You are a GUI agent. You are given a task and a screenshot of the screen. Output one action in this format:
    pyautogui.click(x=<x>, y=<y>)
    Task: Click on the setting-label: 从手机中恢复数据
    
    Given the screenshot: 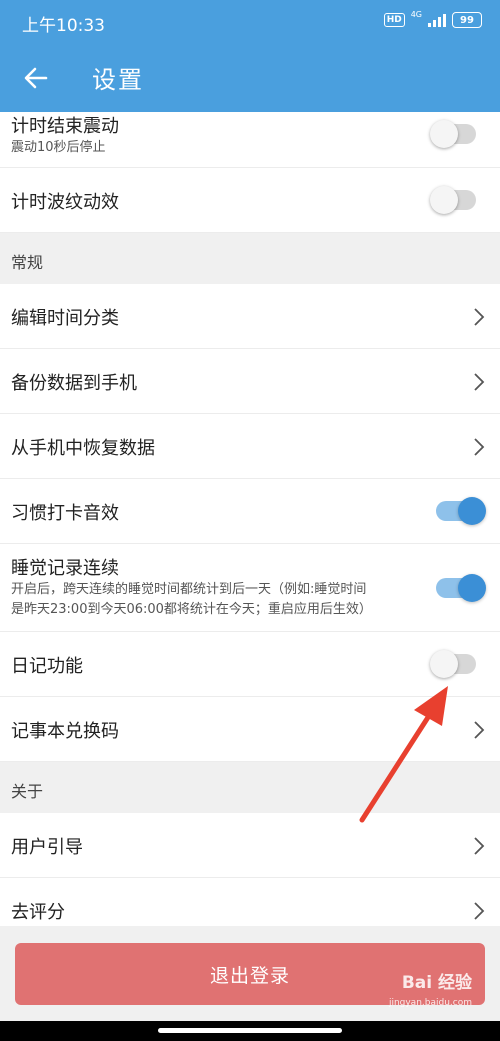 What is the action you would take?
    pyautogui.click(x=83, y=448)
    